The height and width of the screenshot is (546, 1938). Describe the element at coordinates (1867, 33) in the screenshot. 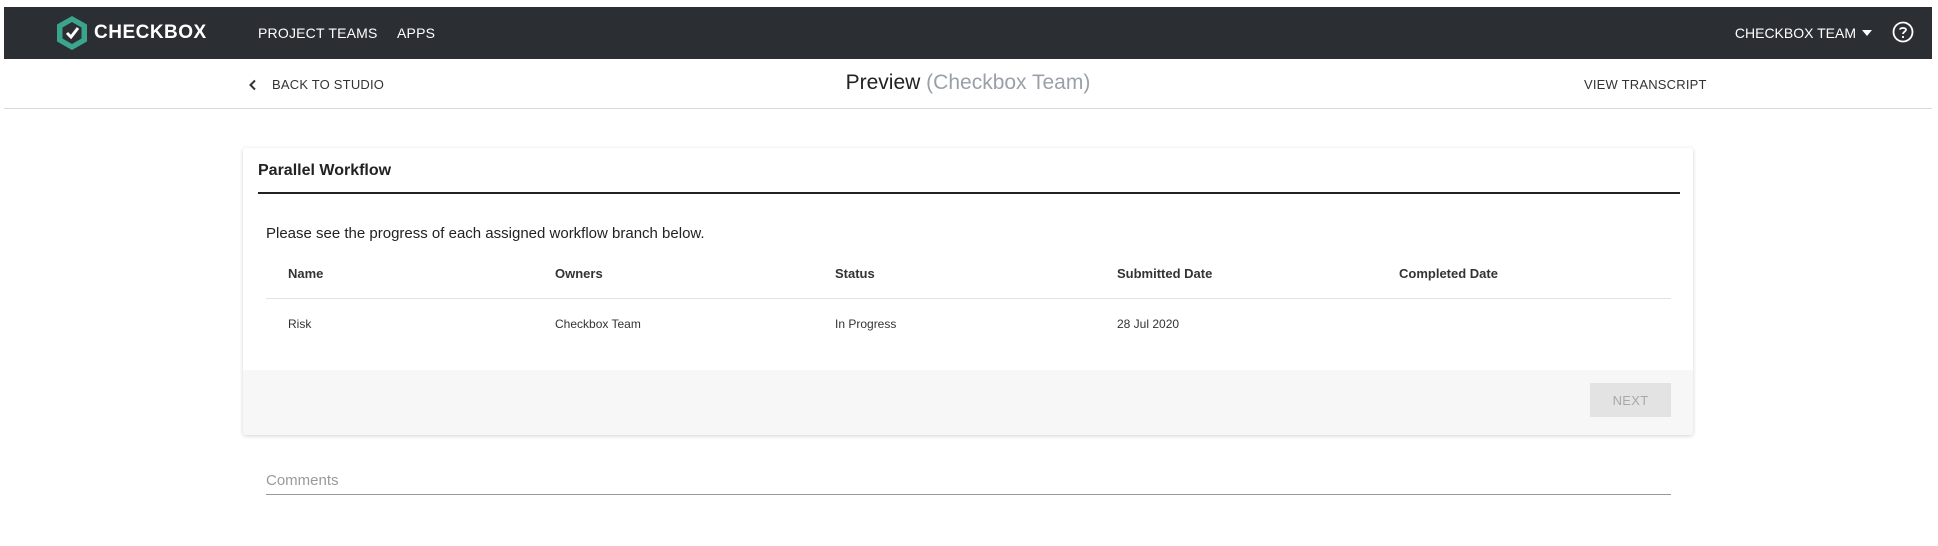

I see `caret-down-icon` at that location.